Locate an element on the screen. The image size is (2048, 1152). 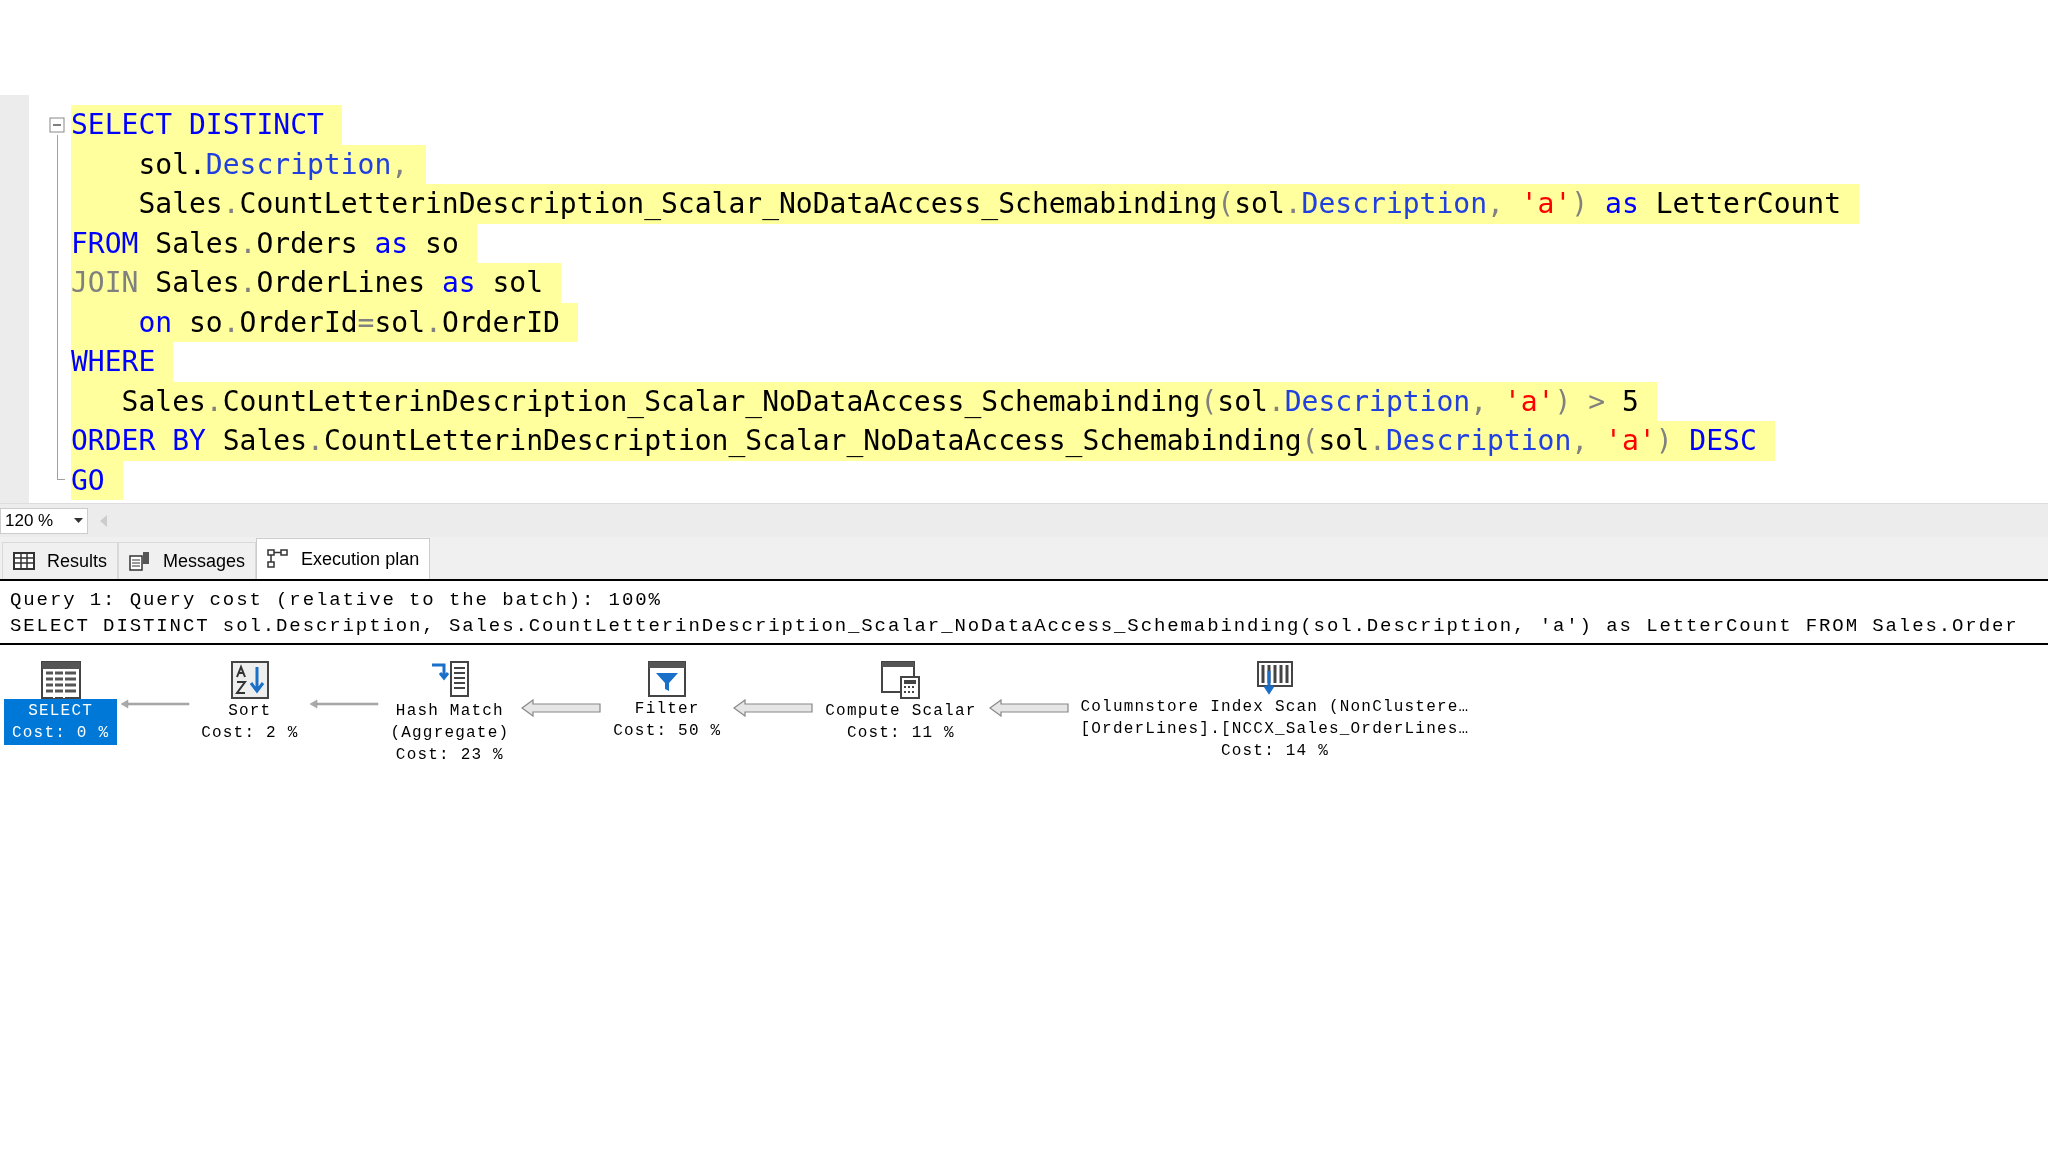
plan-node-label: Compute Scalar Cost: 11 % is located at coordinates (901, 722).